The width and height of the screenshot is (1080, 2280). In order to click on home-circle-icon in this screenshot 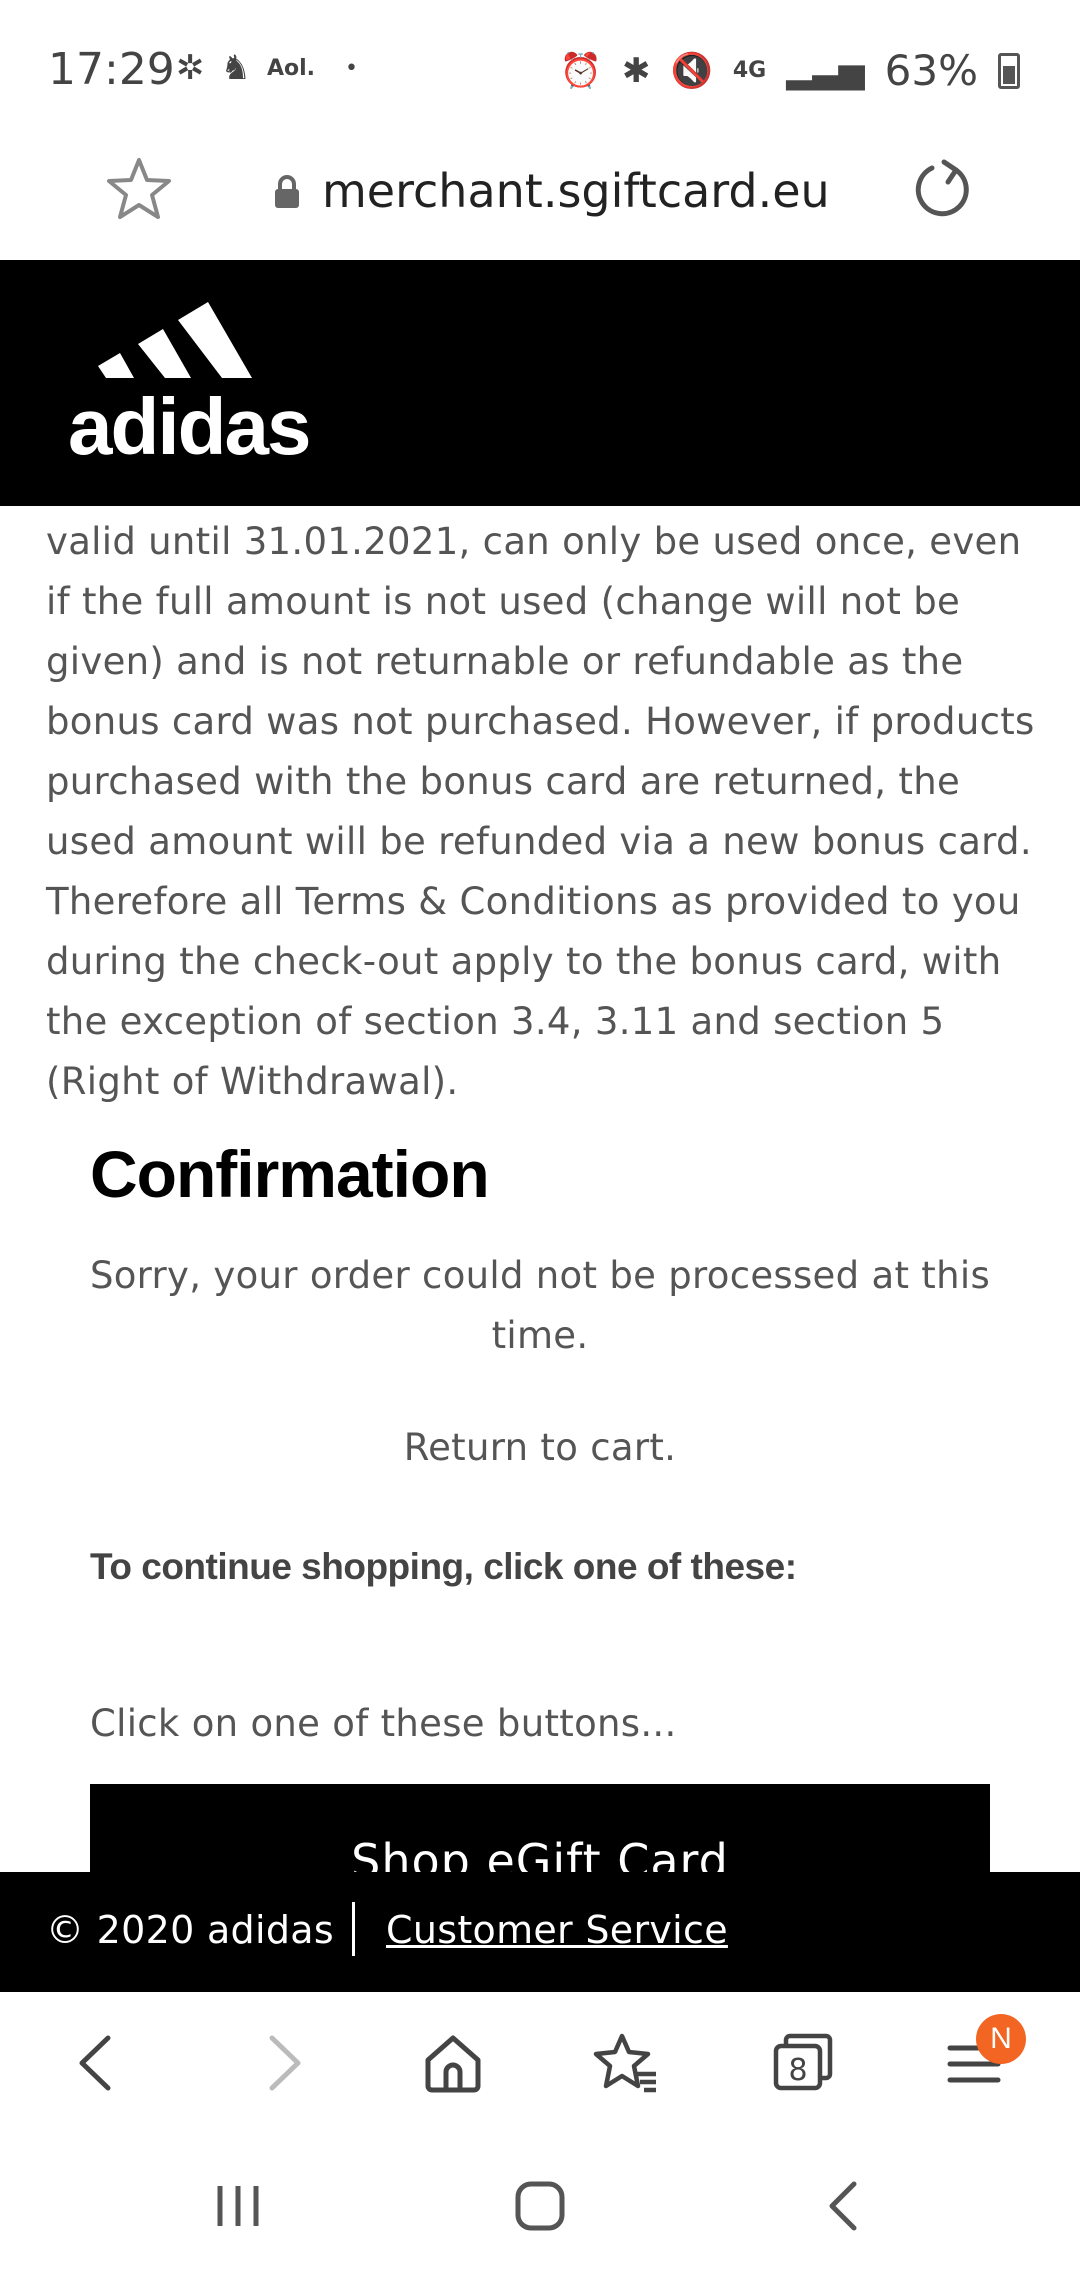, I will do `click(540, 2206)`.